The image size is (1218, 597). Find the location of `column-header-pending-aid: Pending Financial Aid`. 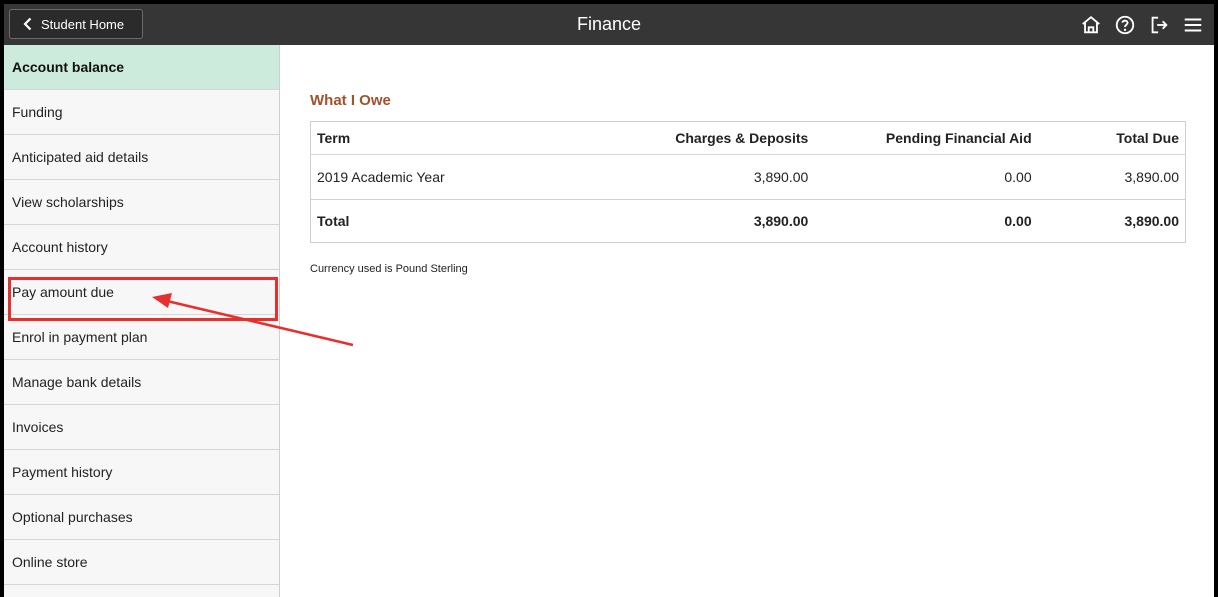

column-header-pending-aid: Pending Financial Aid is located at coordinates (926, 138).